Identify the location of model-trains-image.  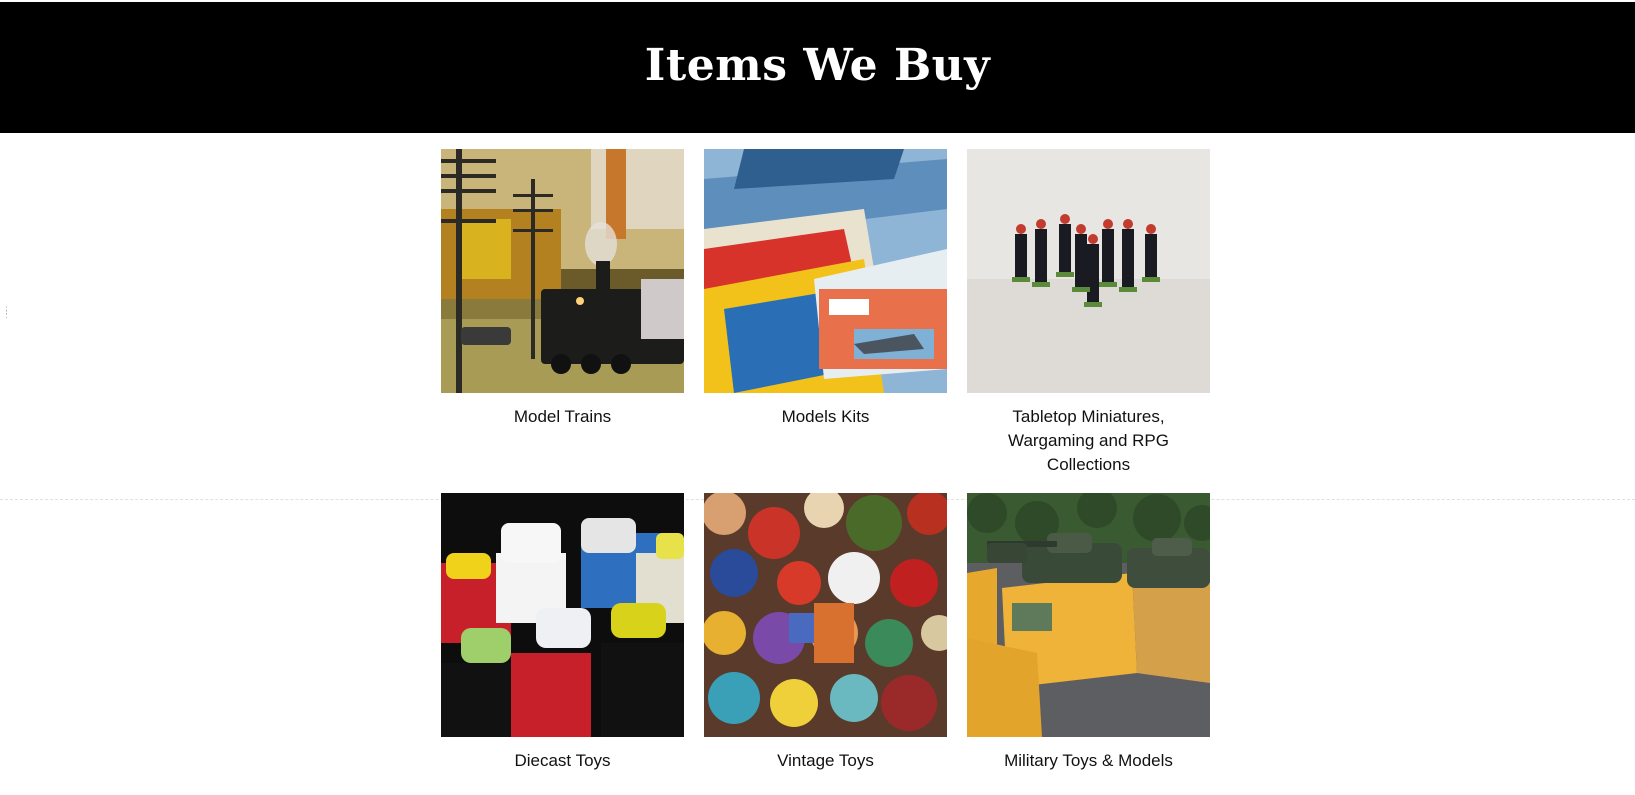
(562, 271).